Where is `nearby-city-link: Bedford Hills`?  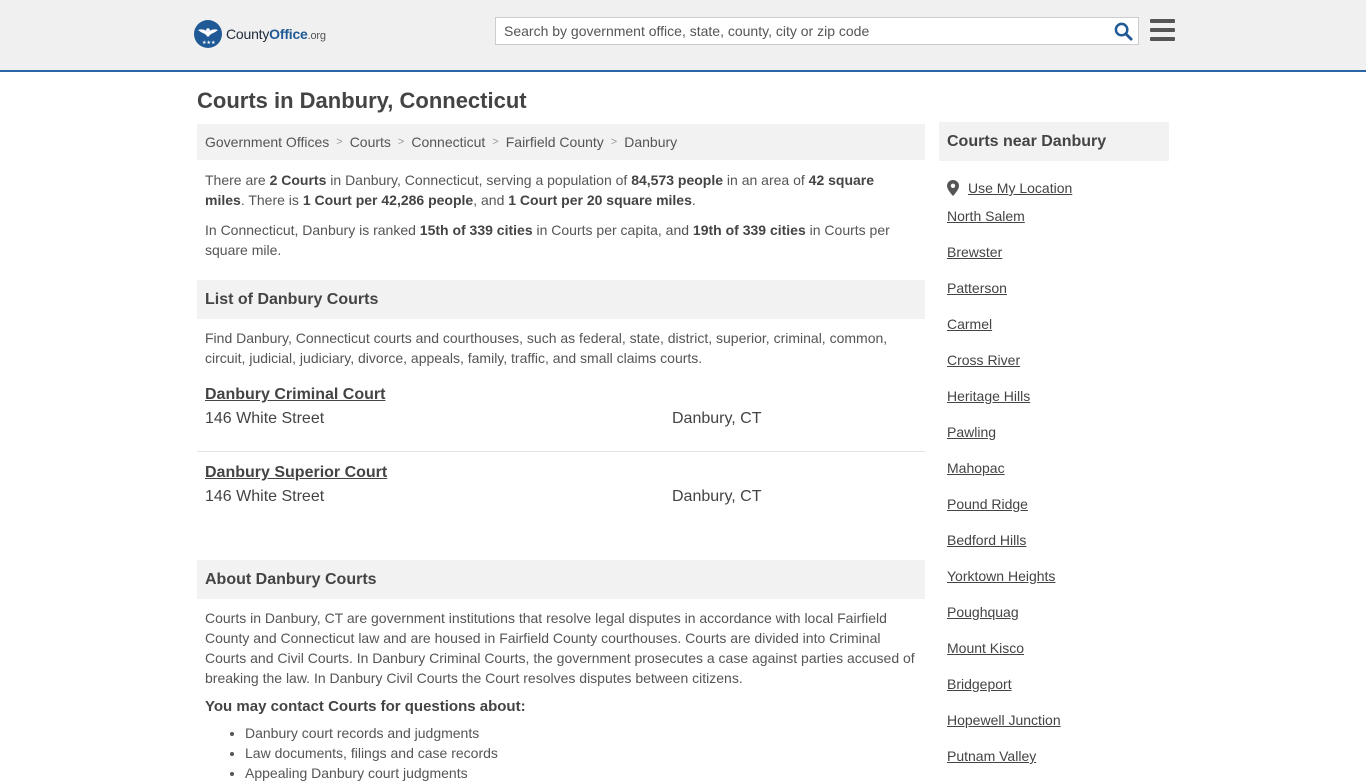 nearby-city-link: Bedford Hills is located at coordinates (986, 540).